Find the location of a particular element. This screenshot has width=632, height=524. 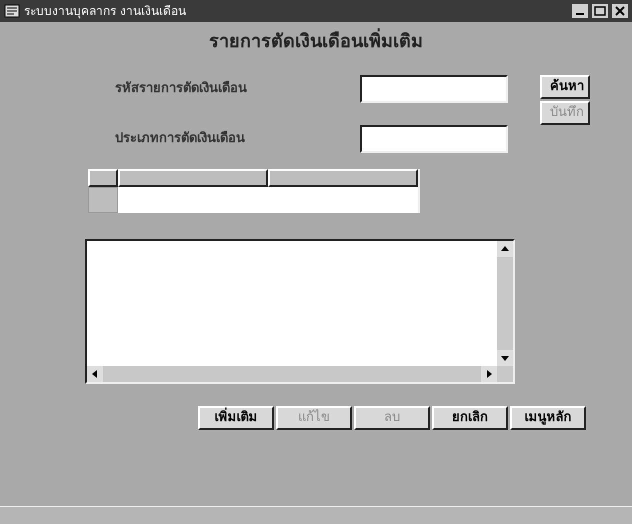

close-icon is located at coordinates (620, 11).